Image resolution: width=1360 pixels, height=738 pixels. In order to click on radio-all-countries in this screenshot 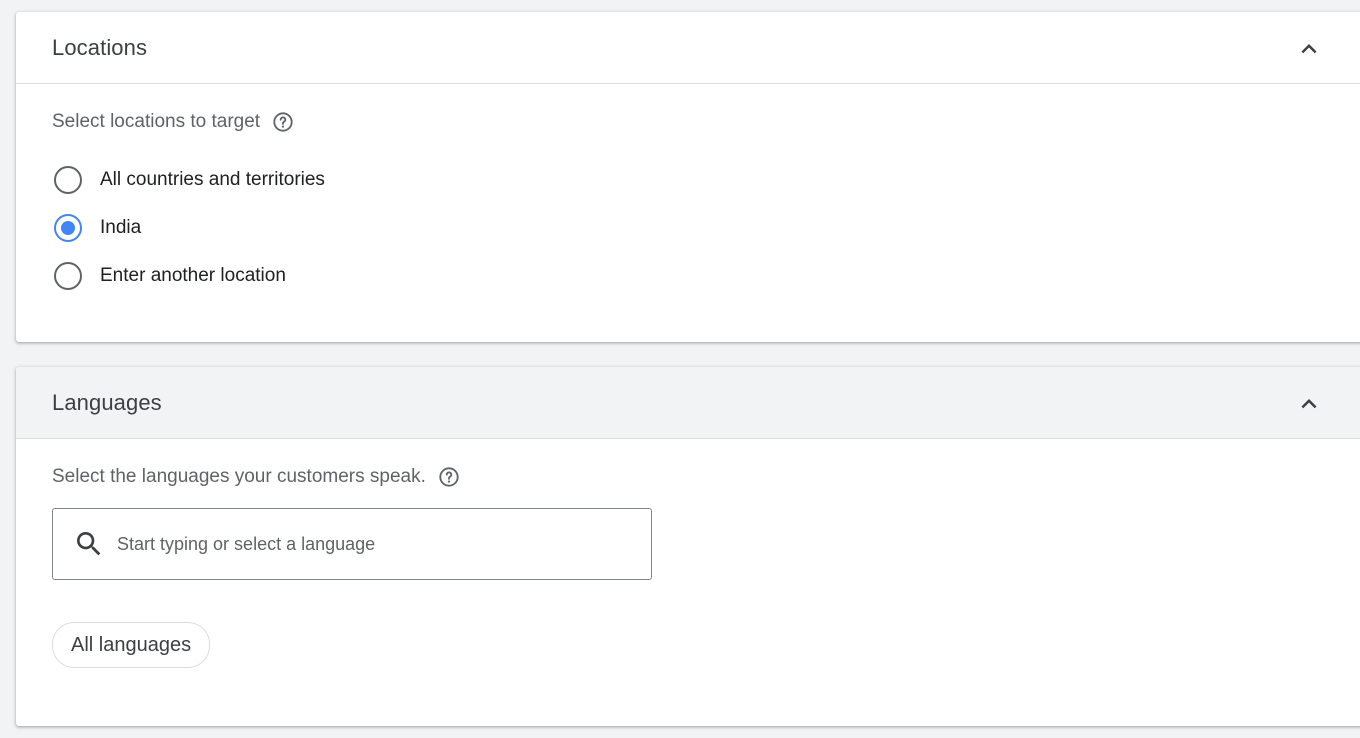, I will do `click(68, 180)`.